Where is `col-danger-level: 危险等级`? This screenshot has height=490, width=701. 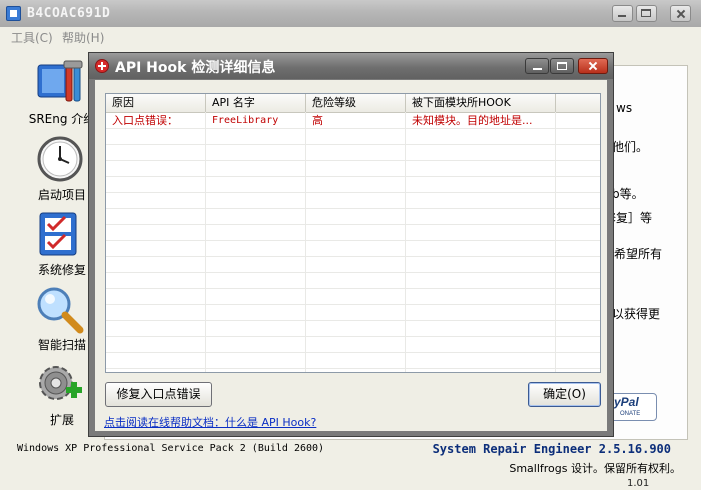
col-danger-level: 危险等级 is located at coordinates (356, 103).